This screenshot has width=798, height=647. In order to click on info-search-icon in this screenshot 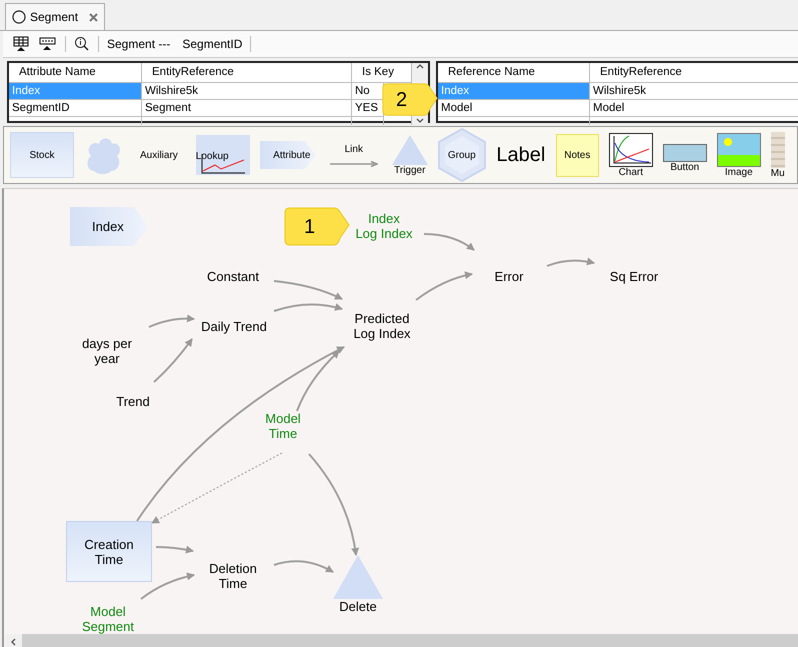, I will do `click(82, 44)`.